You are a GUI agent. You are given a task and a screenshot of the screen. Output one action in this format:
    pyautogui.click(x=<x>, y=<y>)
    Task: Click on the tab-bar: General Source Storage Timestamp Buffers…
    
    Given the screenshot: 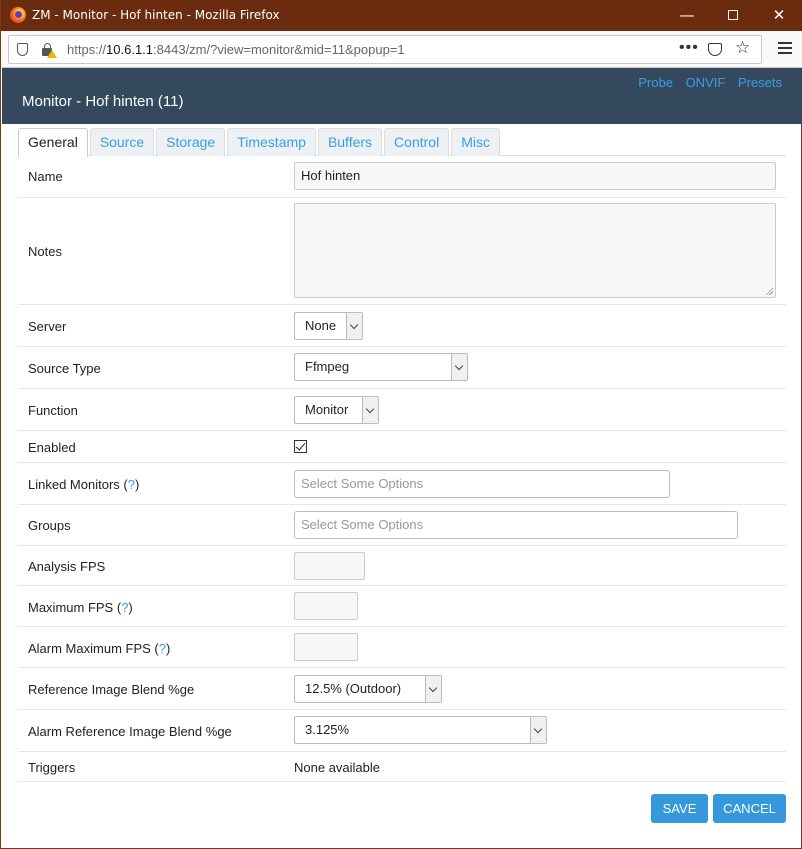 What is the action you would take?
    pyautogui.click(x=260, y=142)
    